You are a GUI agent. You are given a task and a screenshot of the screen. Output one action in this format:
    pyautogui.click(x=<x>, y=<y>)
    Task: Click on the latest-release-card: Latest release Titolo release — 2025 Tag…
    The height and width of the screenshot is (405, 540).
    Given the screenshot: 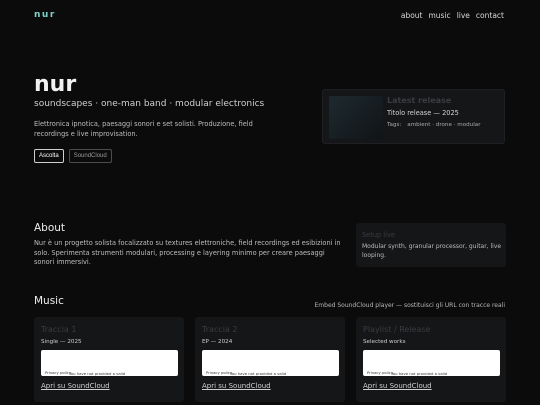 What is the action you would take?
    pyautogui.click(x=413, y=116)
    